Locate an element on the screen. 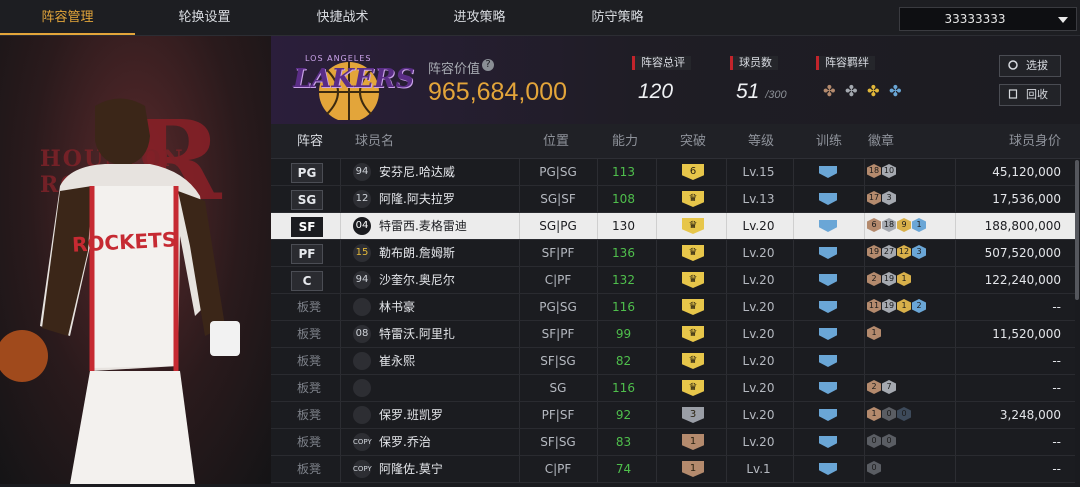 Image resolution: width=1080 pixels, height=487 pixels. bond-bronze-icon: ✤ is located at coordinates (829, 91).